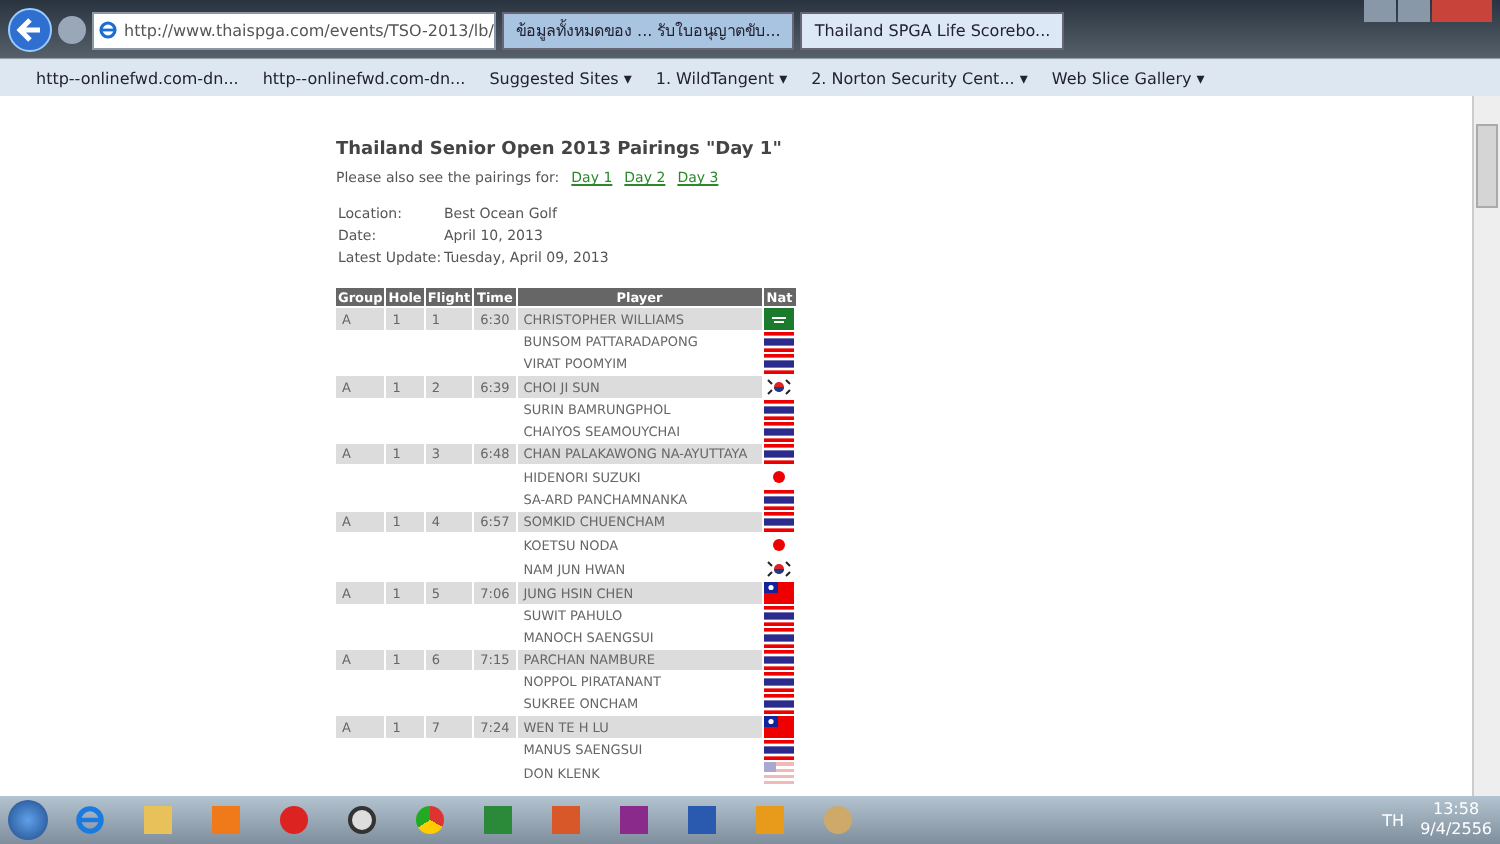 This screenshot has width=1500, height=844. I want to click on page-icon, so click(106, 30).